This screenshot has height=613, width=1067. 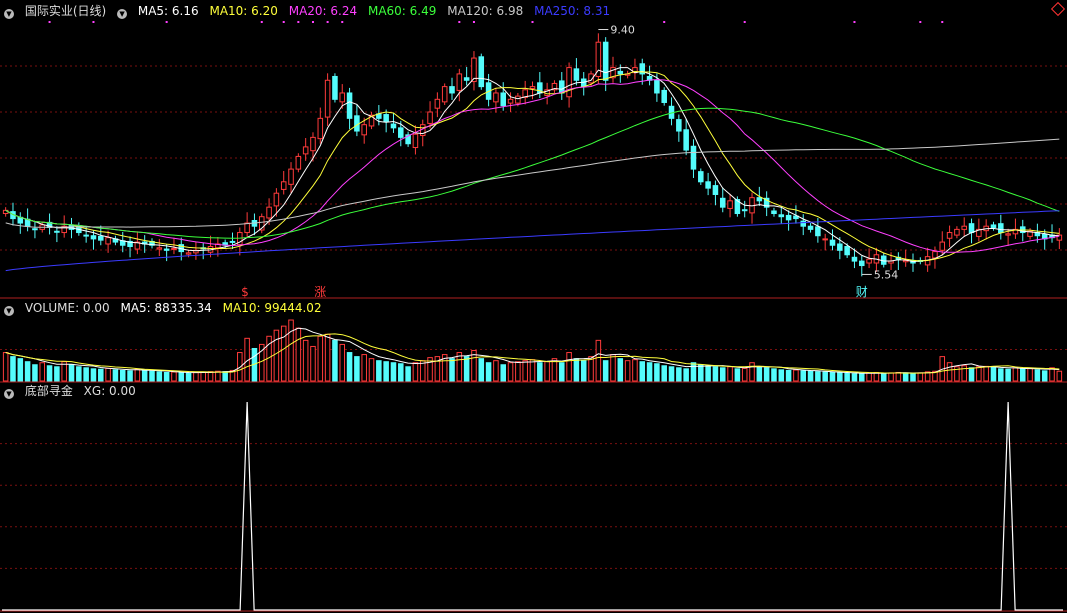 I want to click on collapse-icon: ▼, so click(x=9, y=14).